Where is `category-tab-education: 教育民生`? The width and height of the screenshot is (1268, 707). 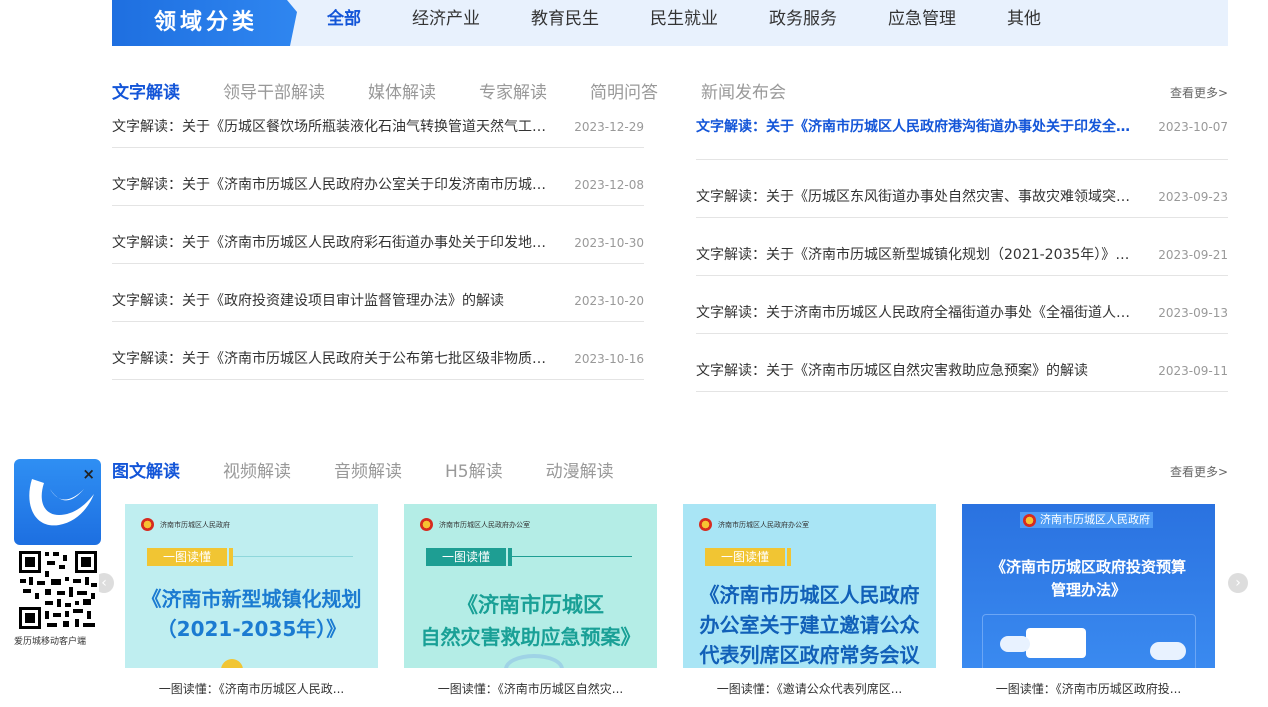
category-tab-education: 教育民生 is located at coordinates (565, 16).